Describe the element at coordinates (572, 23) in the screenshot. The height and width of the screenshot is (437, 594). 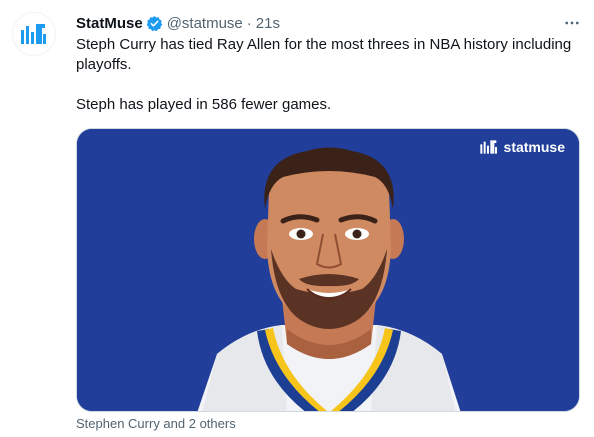
I see `more-horizontal-icon` at that location.